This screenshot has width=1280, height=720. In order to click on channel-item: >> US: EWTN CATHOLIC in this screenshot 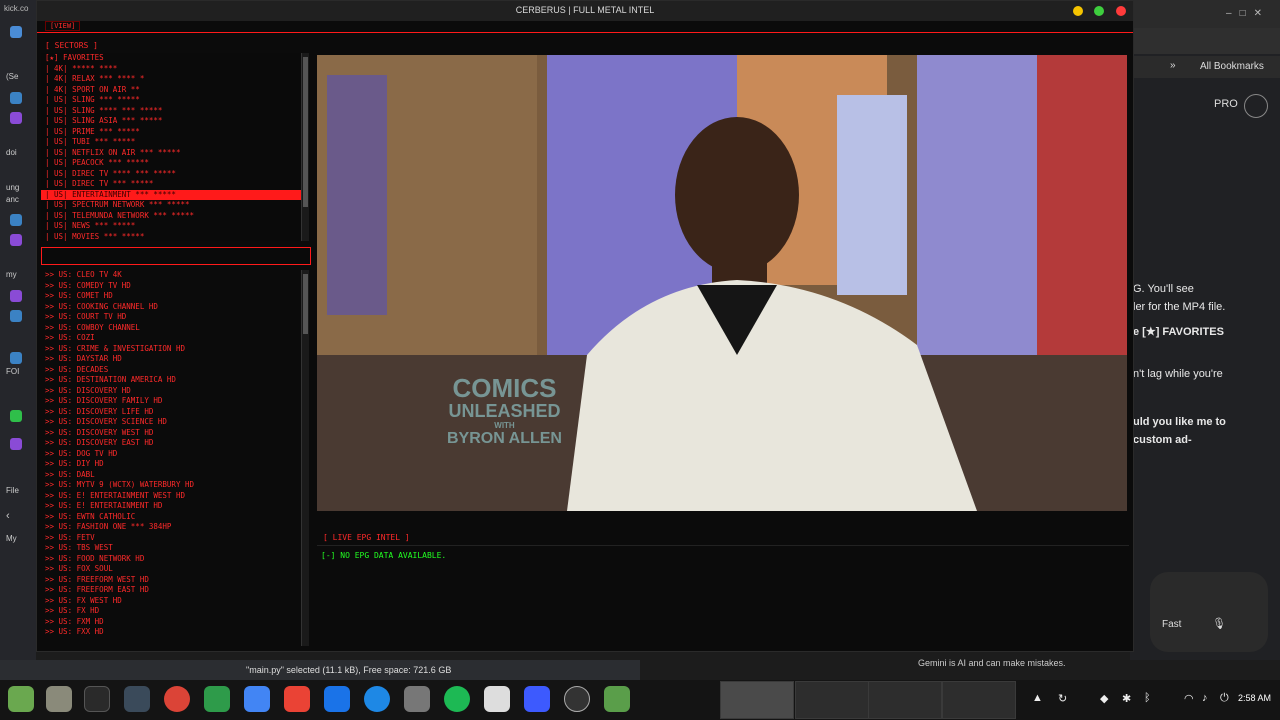, I will do `click(172, 517)`.